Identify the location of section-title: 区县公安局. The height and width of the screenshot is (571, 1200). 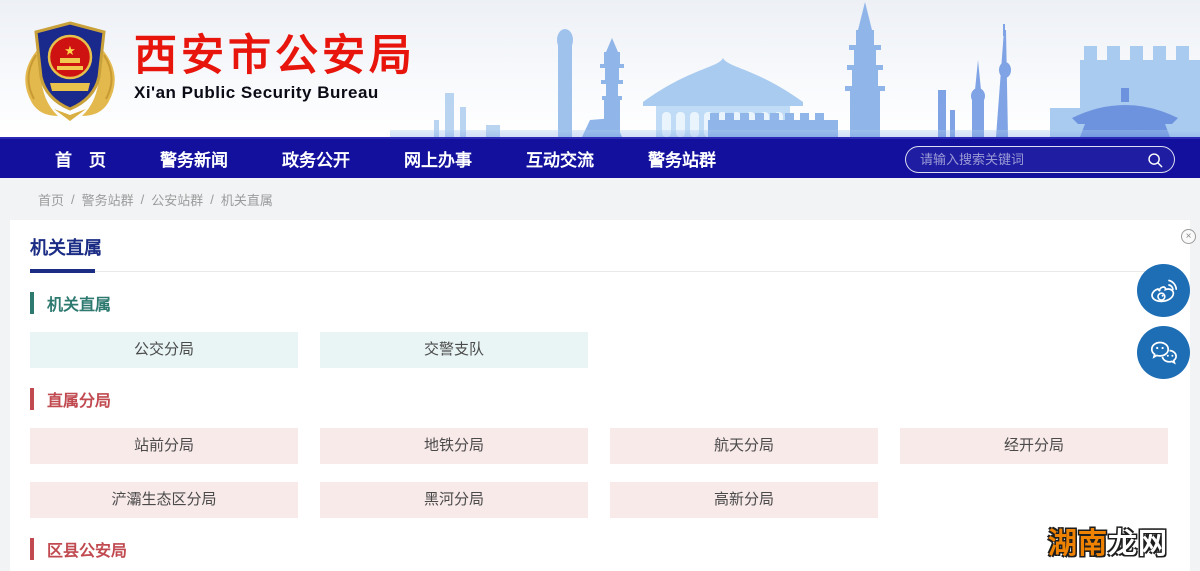
(87, 551).